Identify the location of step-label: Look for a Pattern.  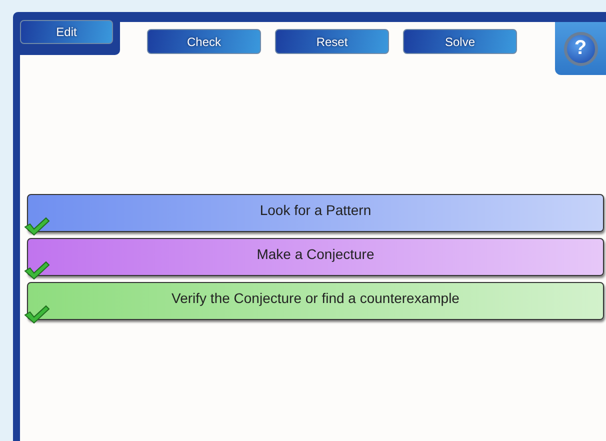
(316, 210).